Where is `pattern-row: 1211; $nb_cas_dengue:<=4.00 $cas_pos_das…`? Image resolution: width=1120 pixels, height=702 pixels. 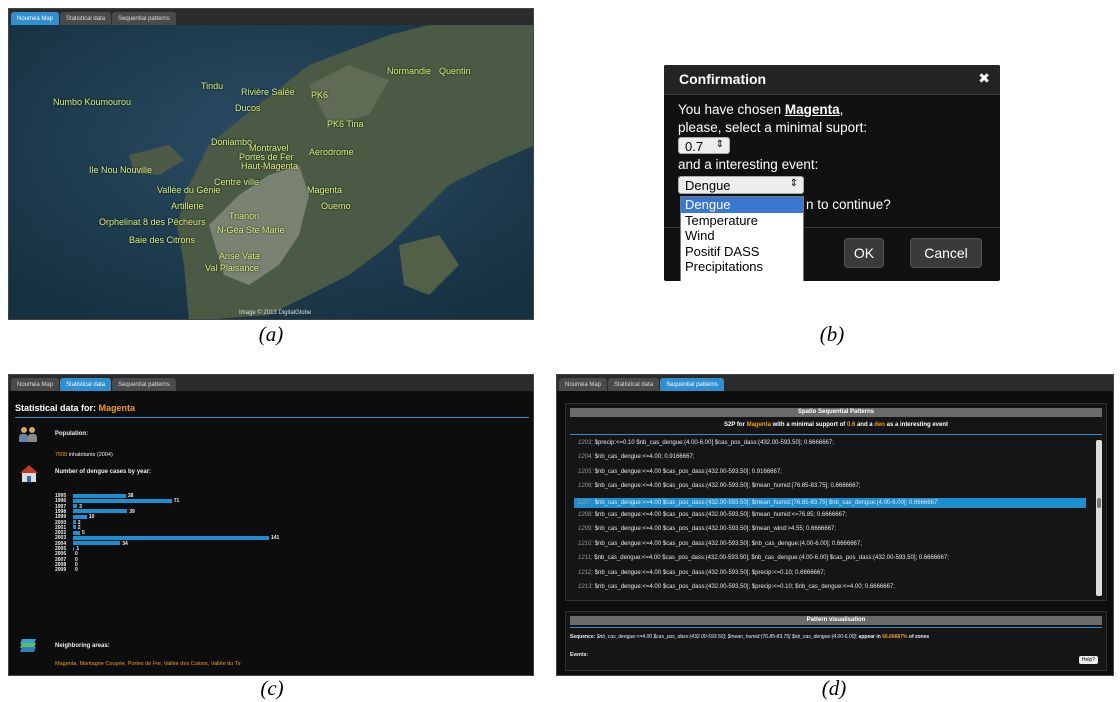 pattern-row: 1211; $nb_cas_dengue:<=4.00 $cas_pos_das… is located at coordinates (763, 558).